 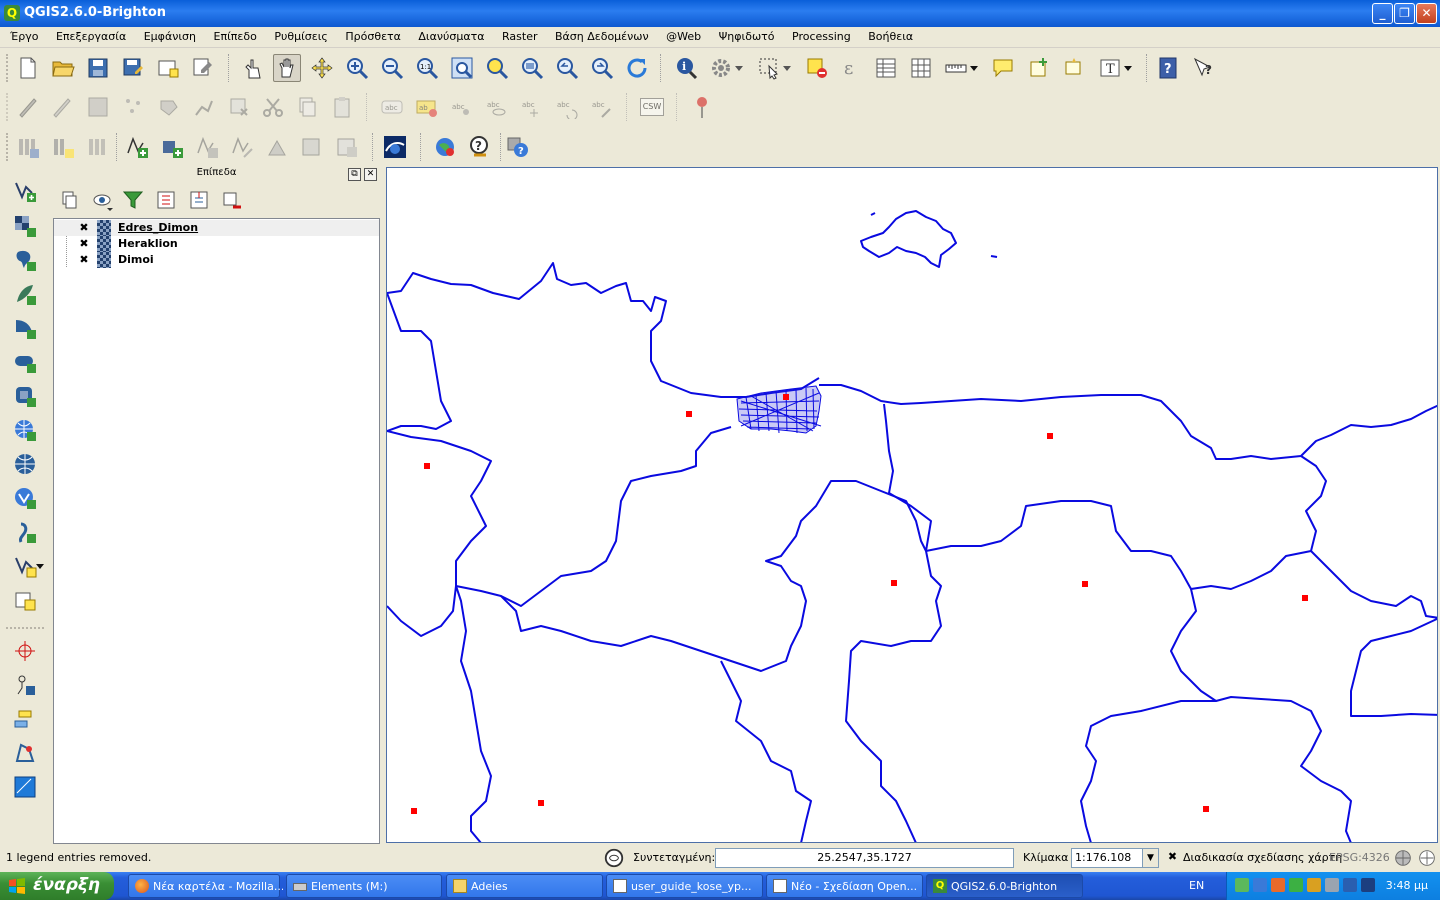 I want to click on composer-manager-icon, so click(x=203, y=68).